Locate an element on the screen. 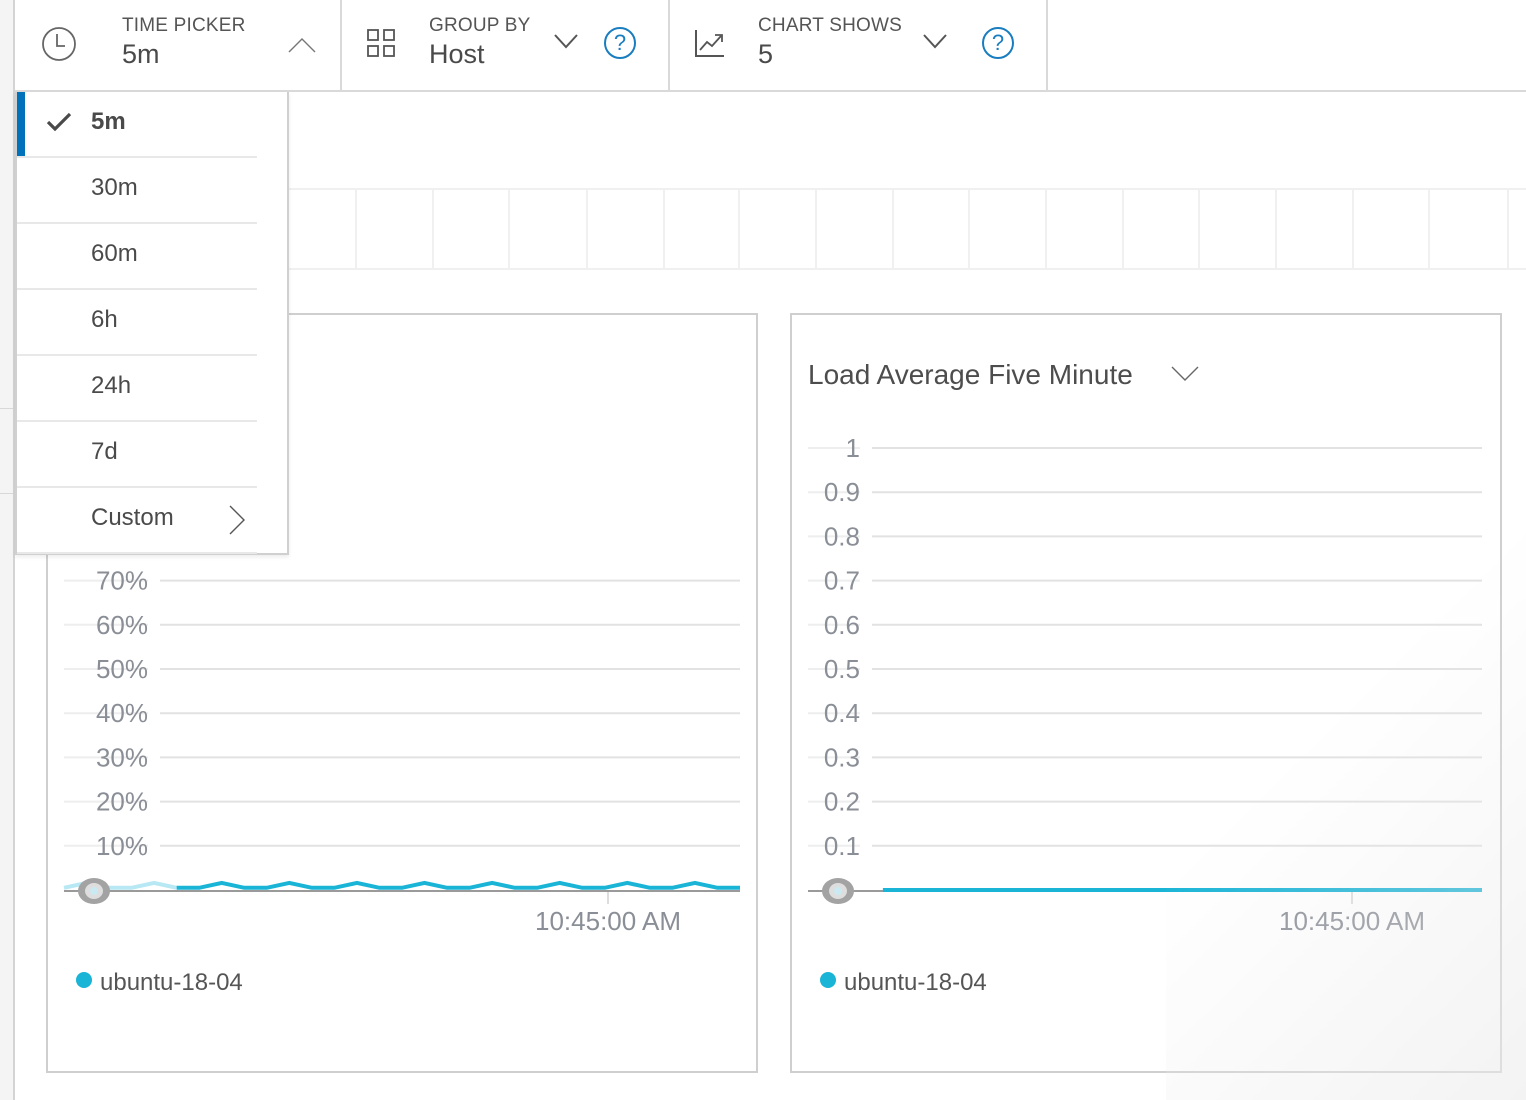 This screenshot has width=1526, height=1100. y-tick-label: 50% is located at coordinates (122, 669).